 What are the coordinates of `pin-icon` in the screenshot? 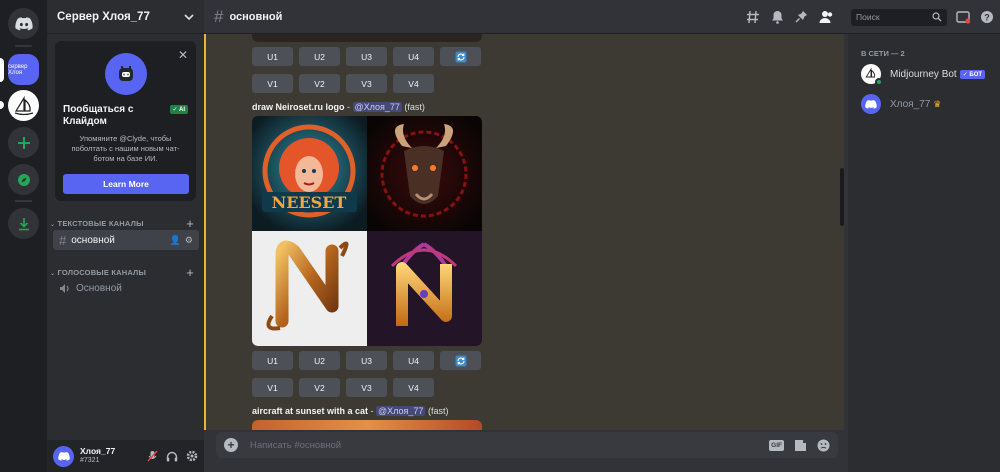 It's located at (801, 17).